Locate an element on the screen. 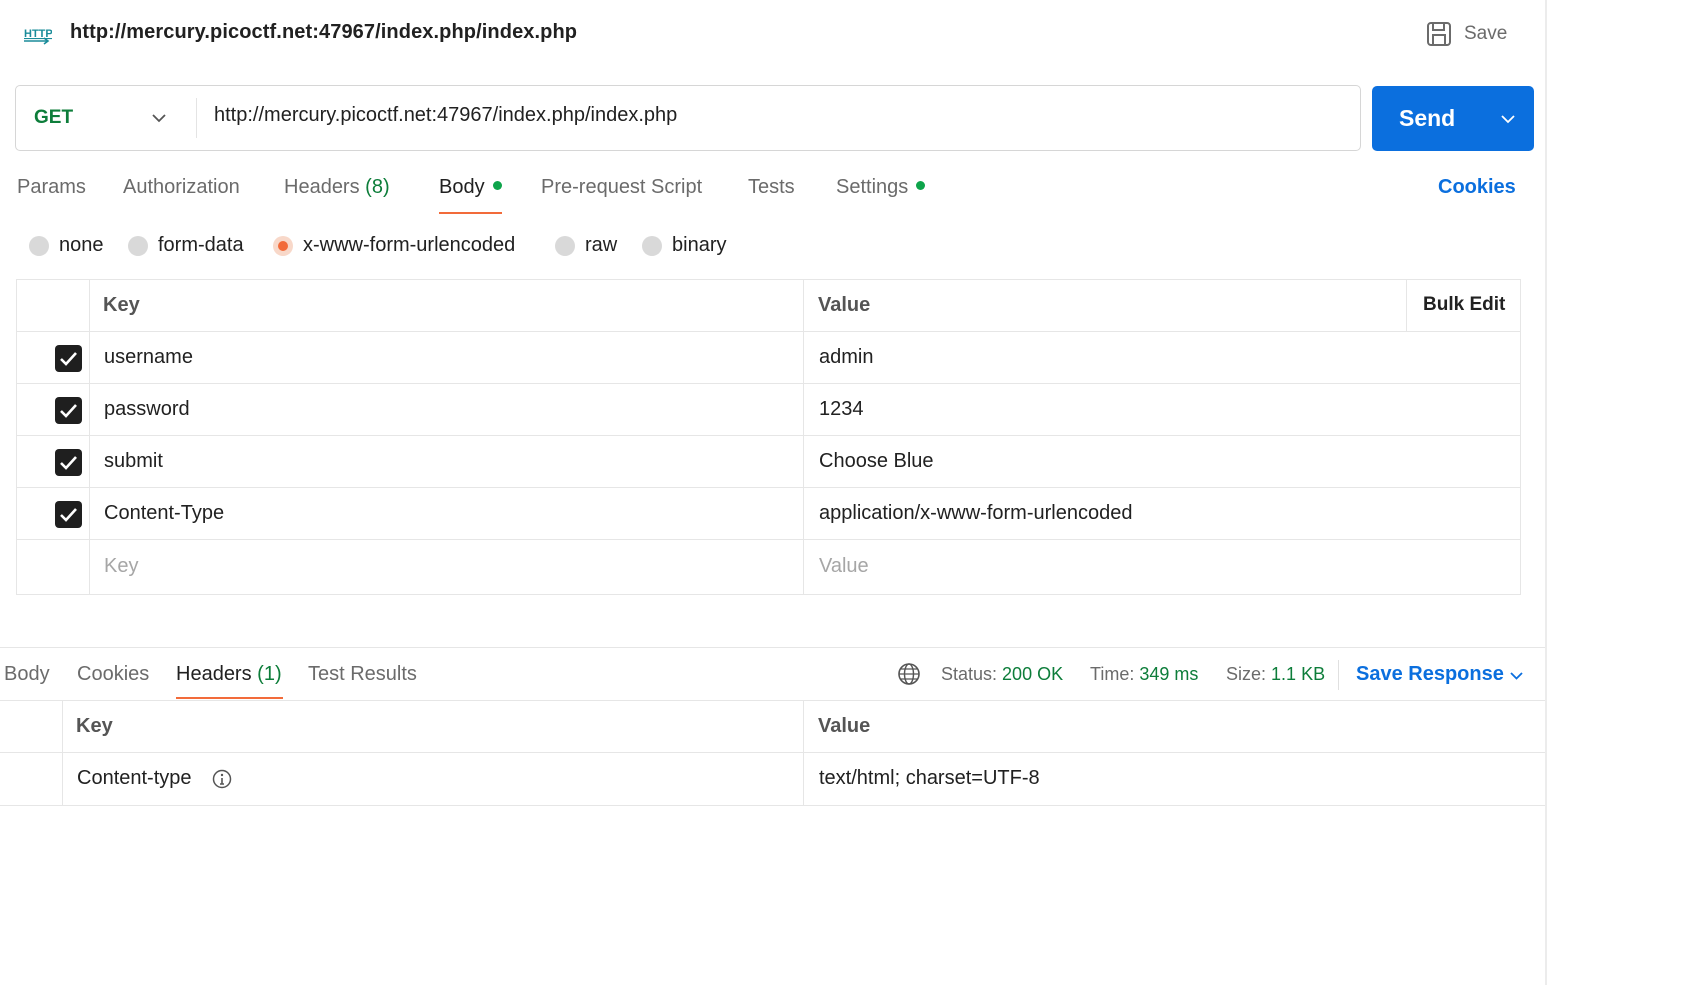  time-label: Time: is located at coordinates (1112, 674).